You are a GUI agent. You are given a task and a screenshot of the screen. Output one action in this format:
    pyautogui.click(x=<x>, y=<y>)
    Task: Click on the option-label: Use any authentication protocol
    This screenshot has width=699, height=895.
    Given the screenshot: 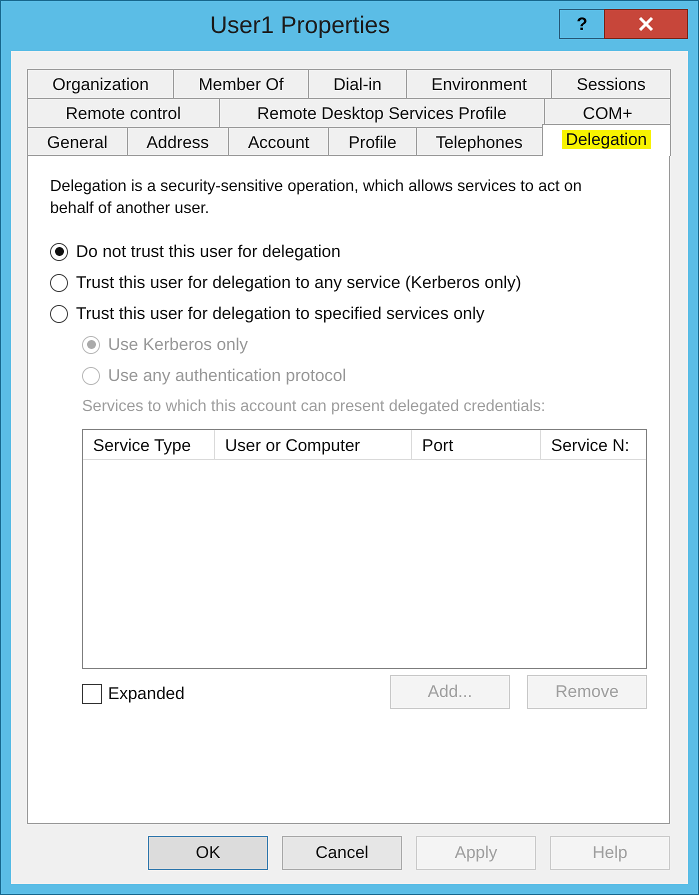 What is the action you would take?
    pyautogui.click(x=227, y=375)
    